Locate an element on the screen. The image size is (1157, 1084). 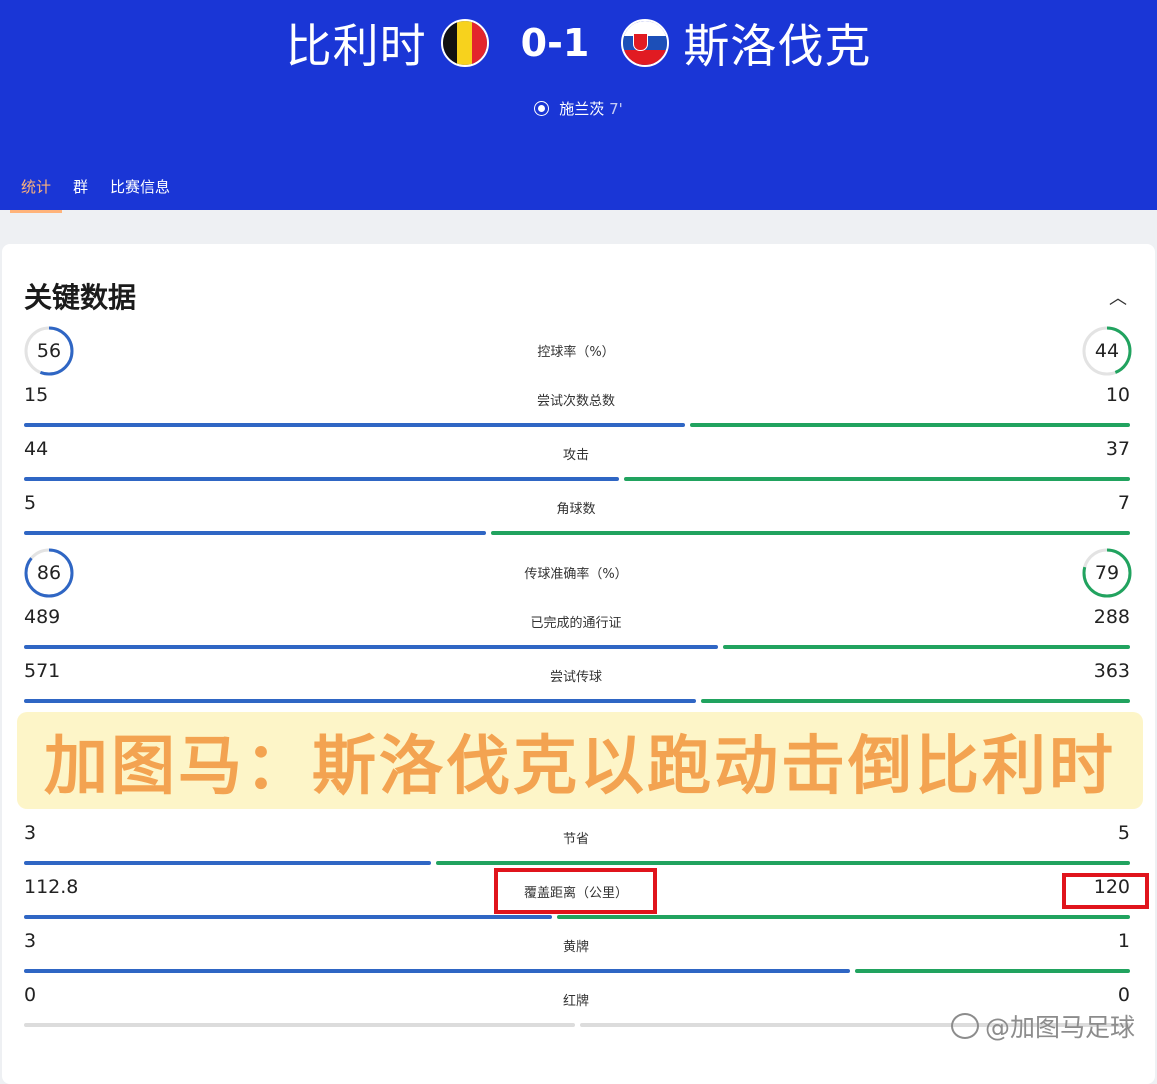
stat-label: 节省 is located at coordinates (575, 839).